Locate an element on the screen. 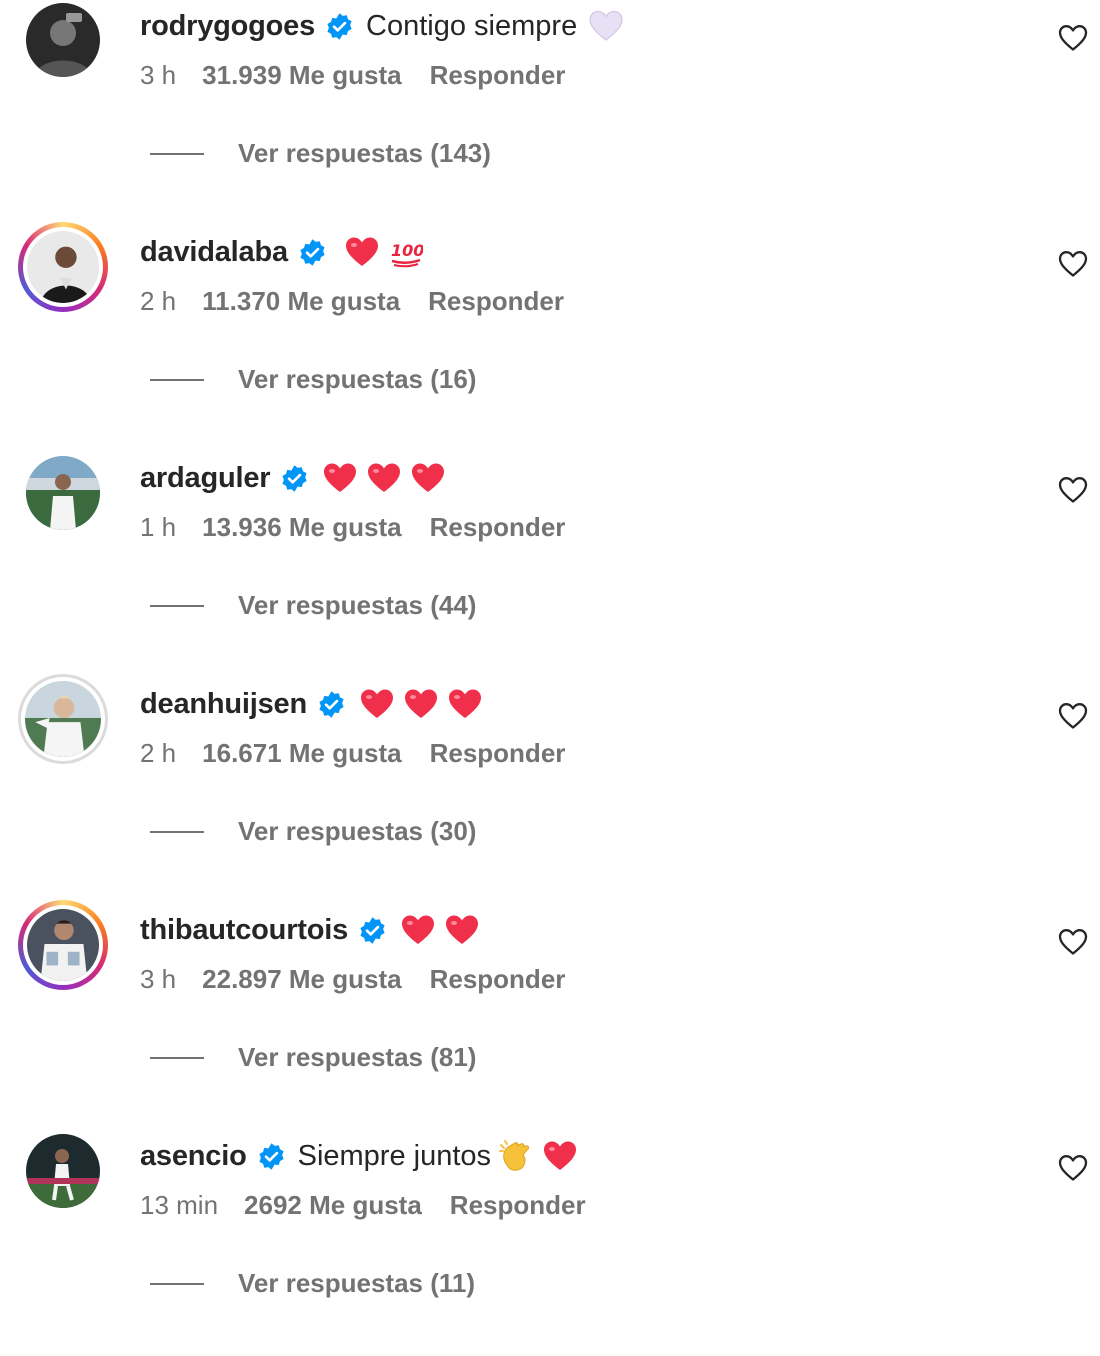  username: asencio is located at coordinates (193, 1156).